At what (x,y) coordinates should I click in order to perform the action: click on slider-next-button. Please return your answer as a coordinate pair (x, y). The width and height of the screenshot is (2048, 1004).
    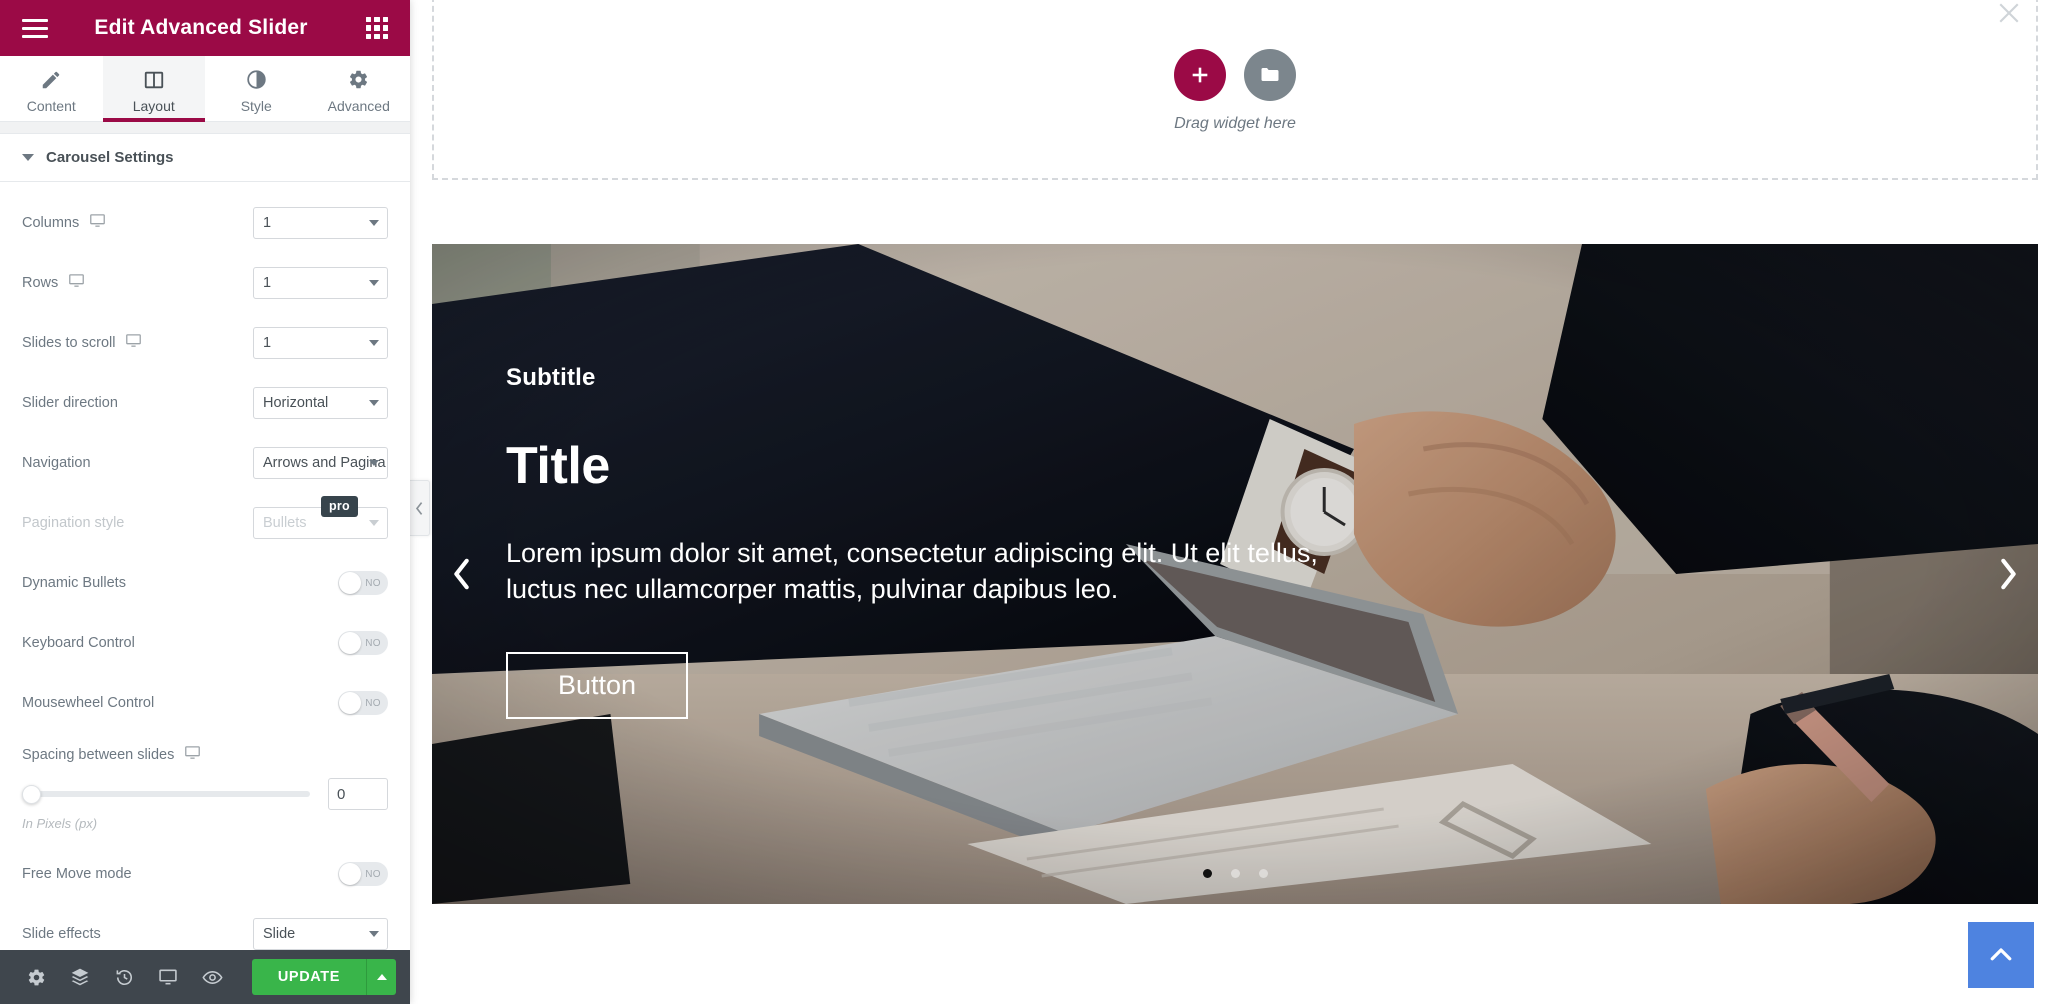
    Looking at the image, I should click on (2008, 574).